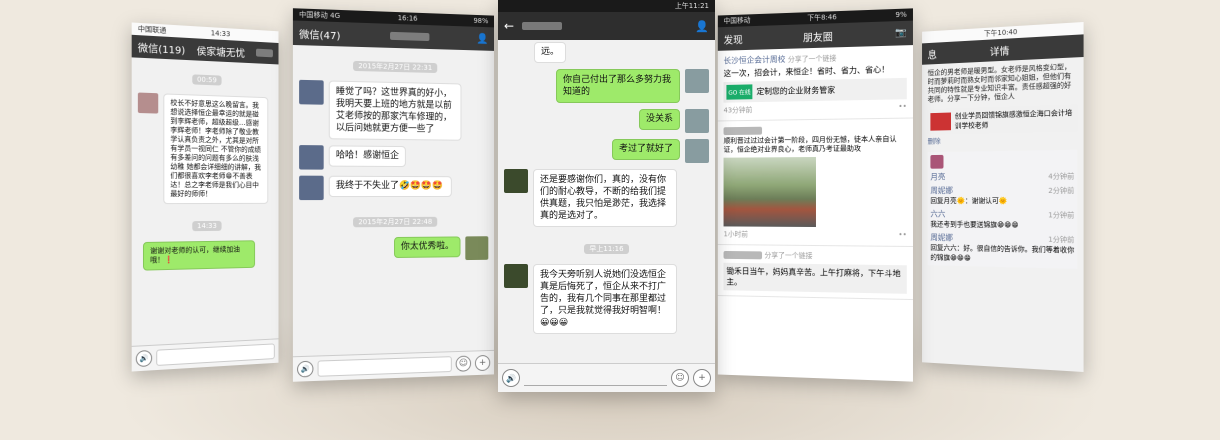  Describe the element at coordinates (367, 156) in the screenshot. I see `message-bubble: 哈哈！感谢恒企` at that location.